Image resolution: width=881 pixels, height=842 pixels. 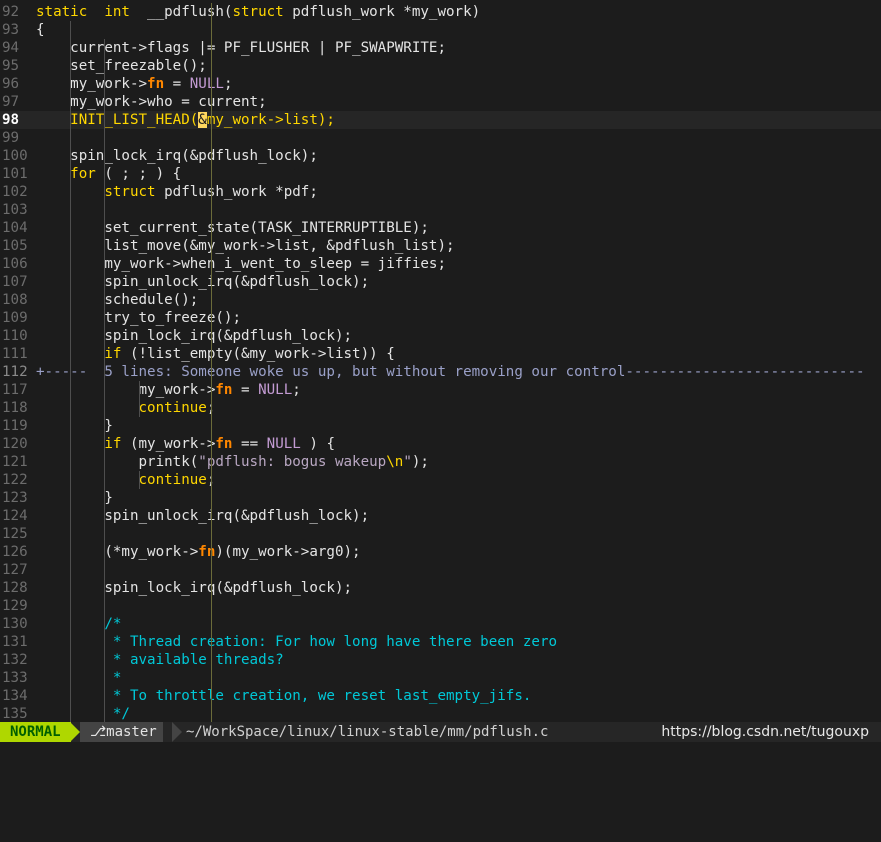 I want to click on code-line: 126 (*my_work->fn)(my_work->arg0);, so click(x=440, y=552).